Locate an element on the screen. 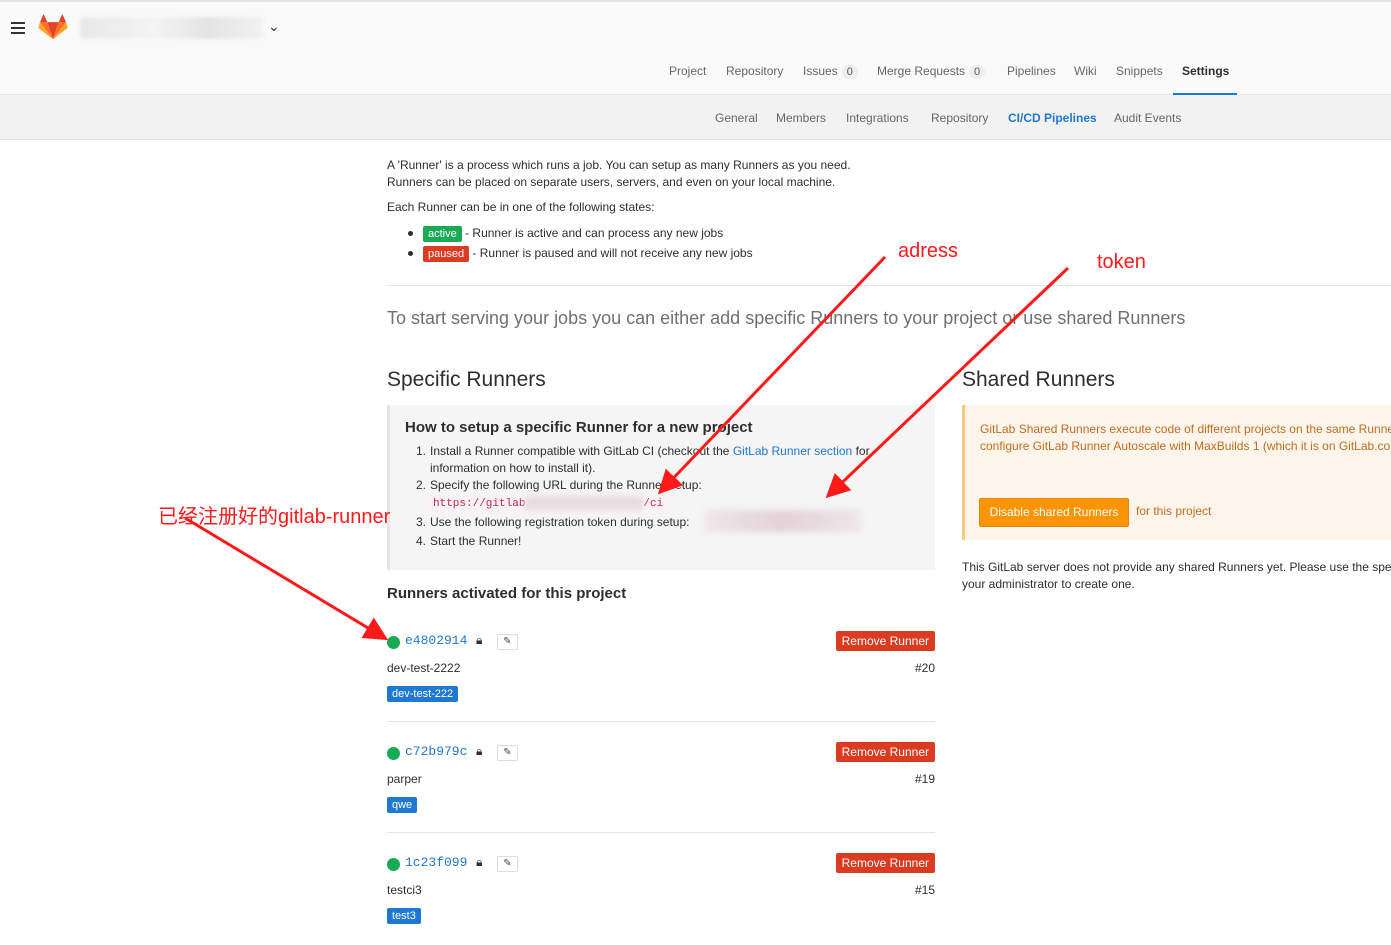 Image resolution: width=1391 pixels, height=945 pixels. gitlab-logo-icon is located at coordinates (53, 27).